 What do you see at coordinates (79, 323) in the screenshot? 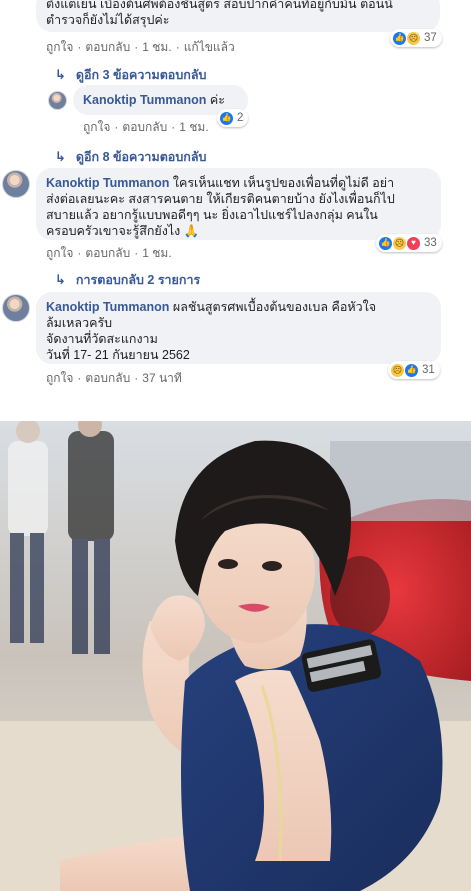
I see `comment-text-line: ล้มเหลวครับ` at bounding box center [79, 323].